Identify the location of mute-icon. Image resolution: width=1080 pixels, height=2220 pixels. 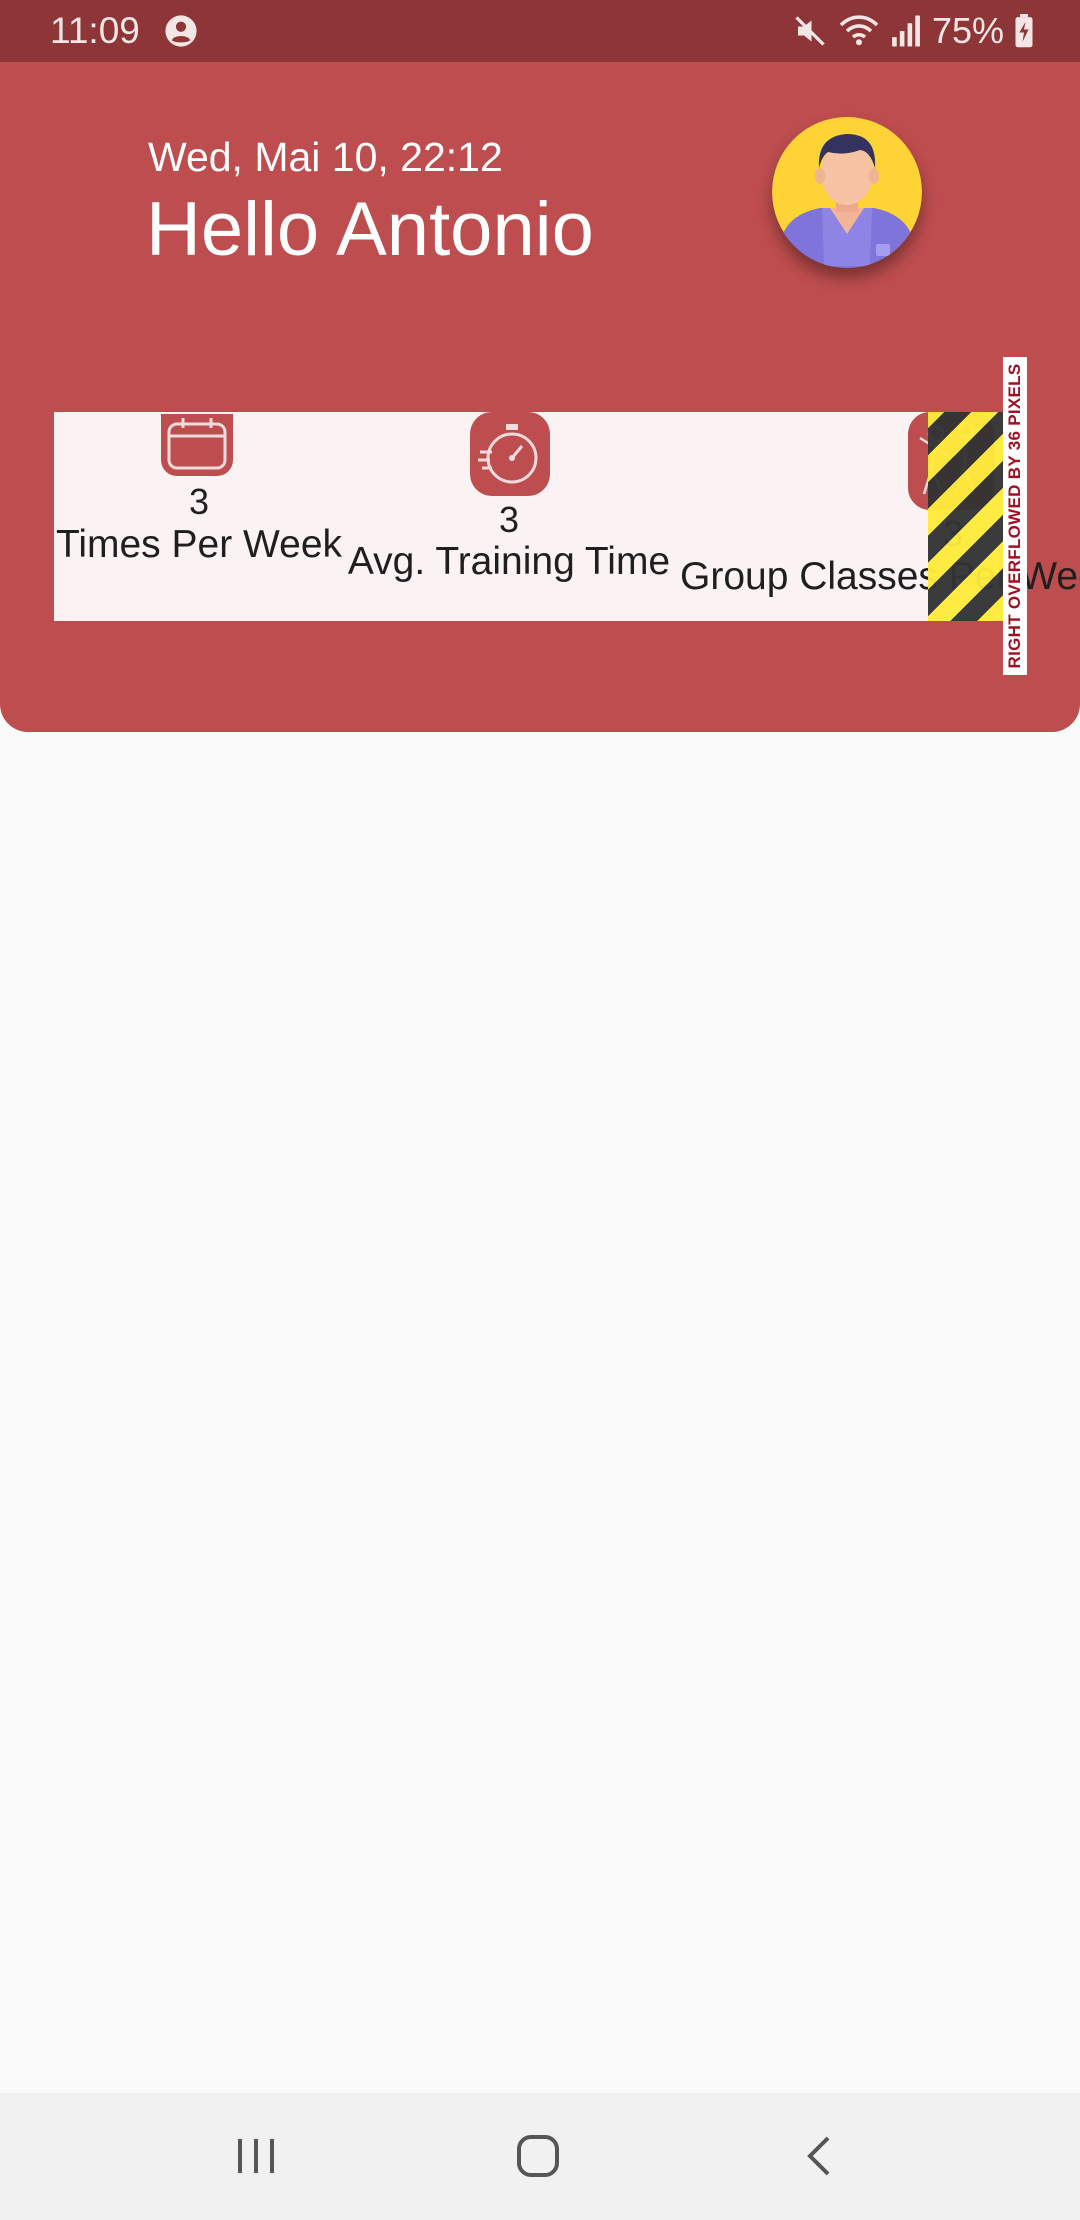
(810, 31).